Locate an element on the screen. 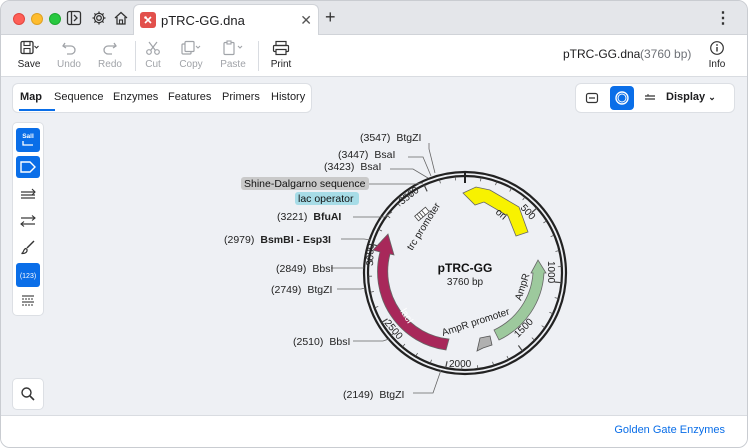 This screenshot has height=448, width=748. home-icon is located at coordinates (121, 18).